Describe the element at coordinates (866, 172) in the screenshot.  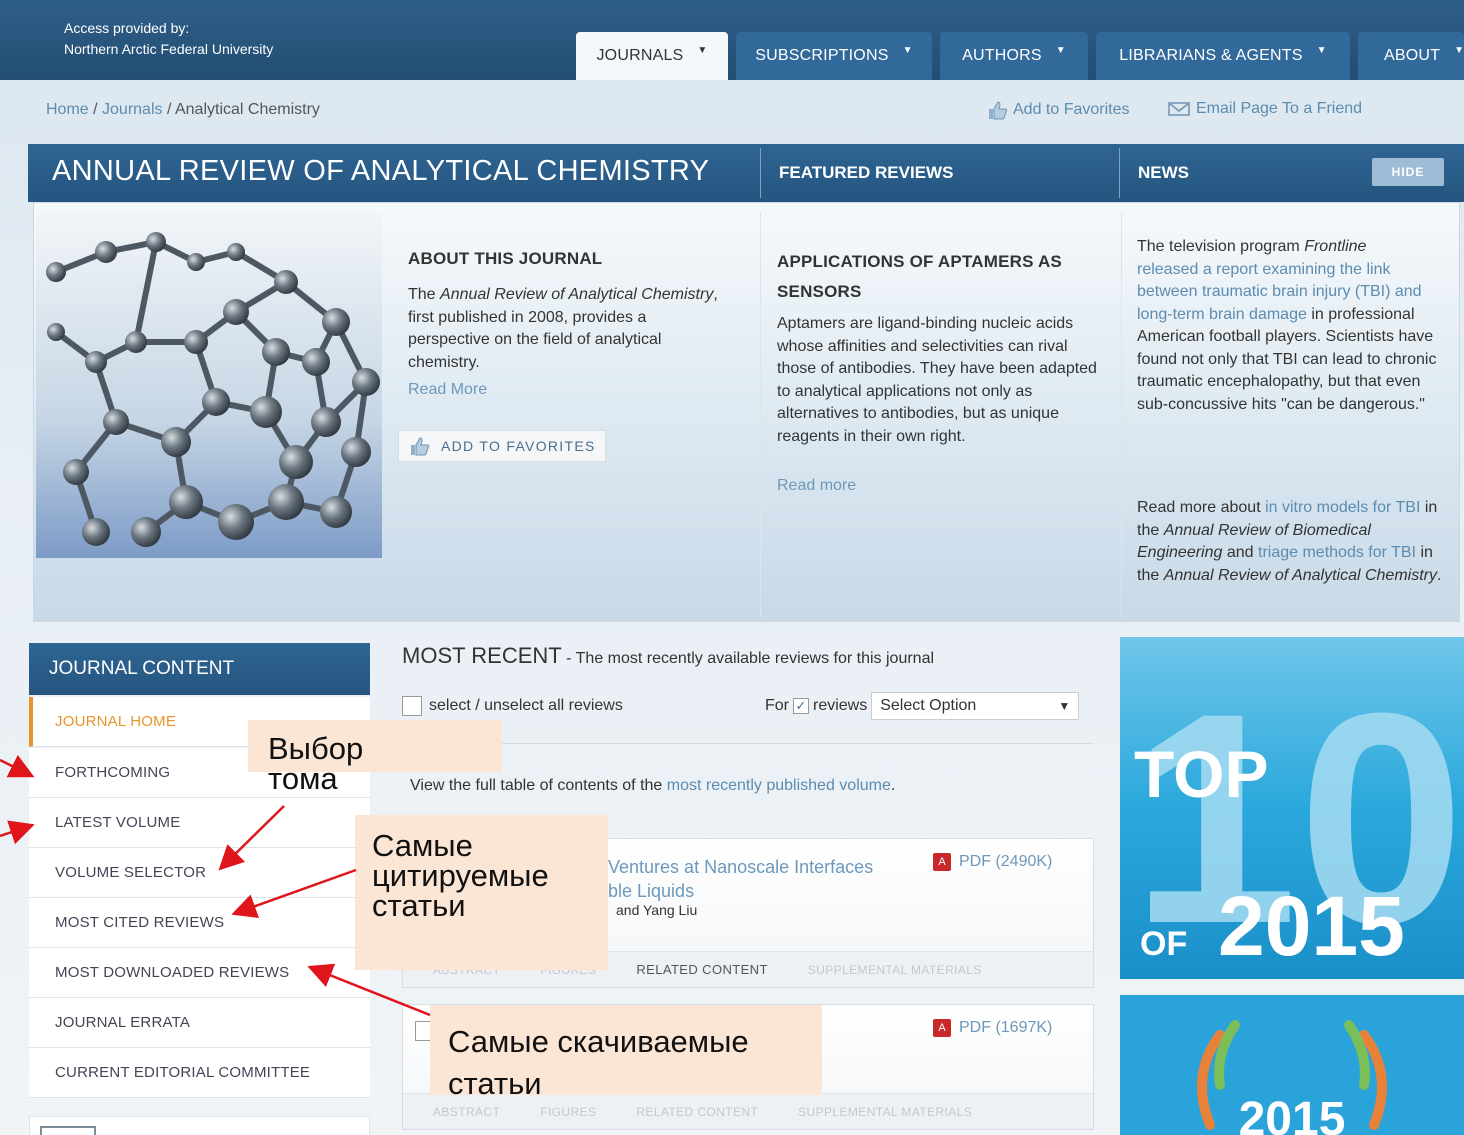
I see `featured-reviews-heading: FEATURED REVIEWS` at that location.